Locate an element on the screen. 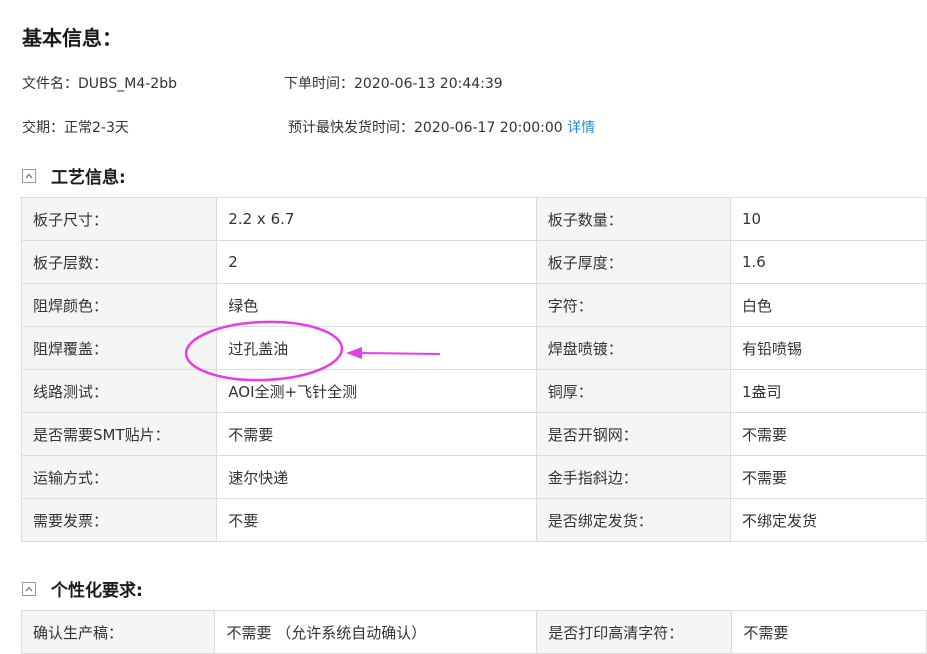 This screenshot has height=654, width=927. spec-label: 线路测试： is located at coordinates (119, 391).